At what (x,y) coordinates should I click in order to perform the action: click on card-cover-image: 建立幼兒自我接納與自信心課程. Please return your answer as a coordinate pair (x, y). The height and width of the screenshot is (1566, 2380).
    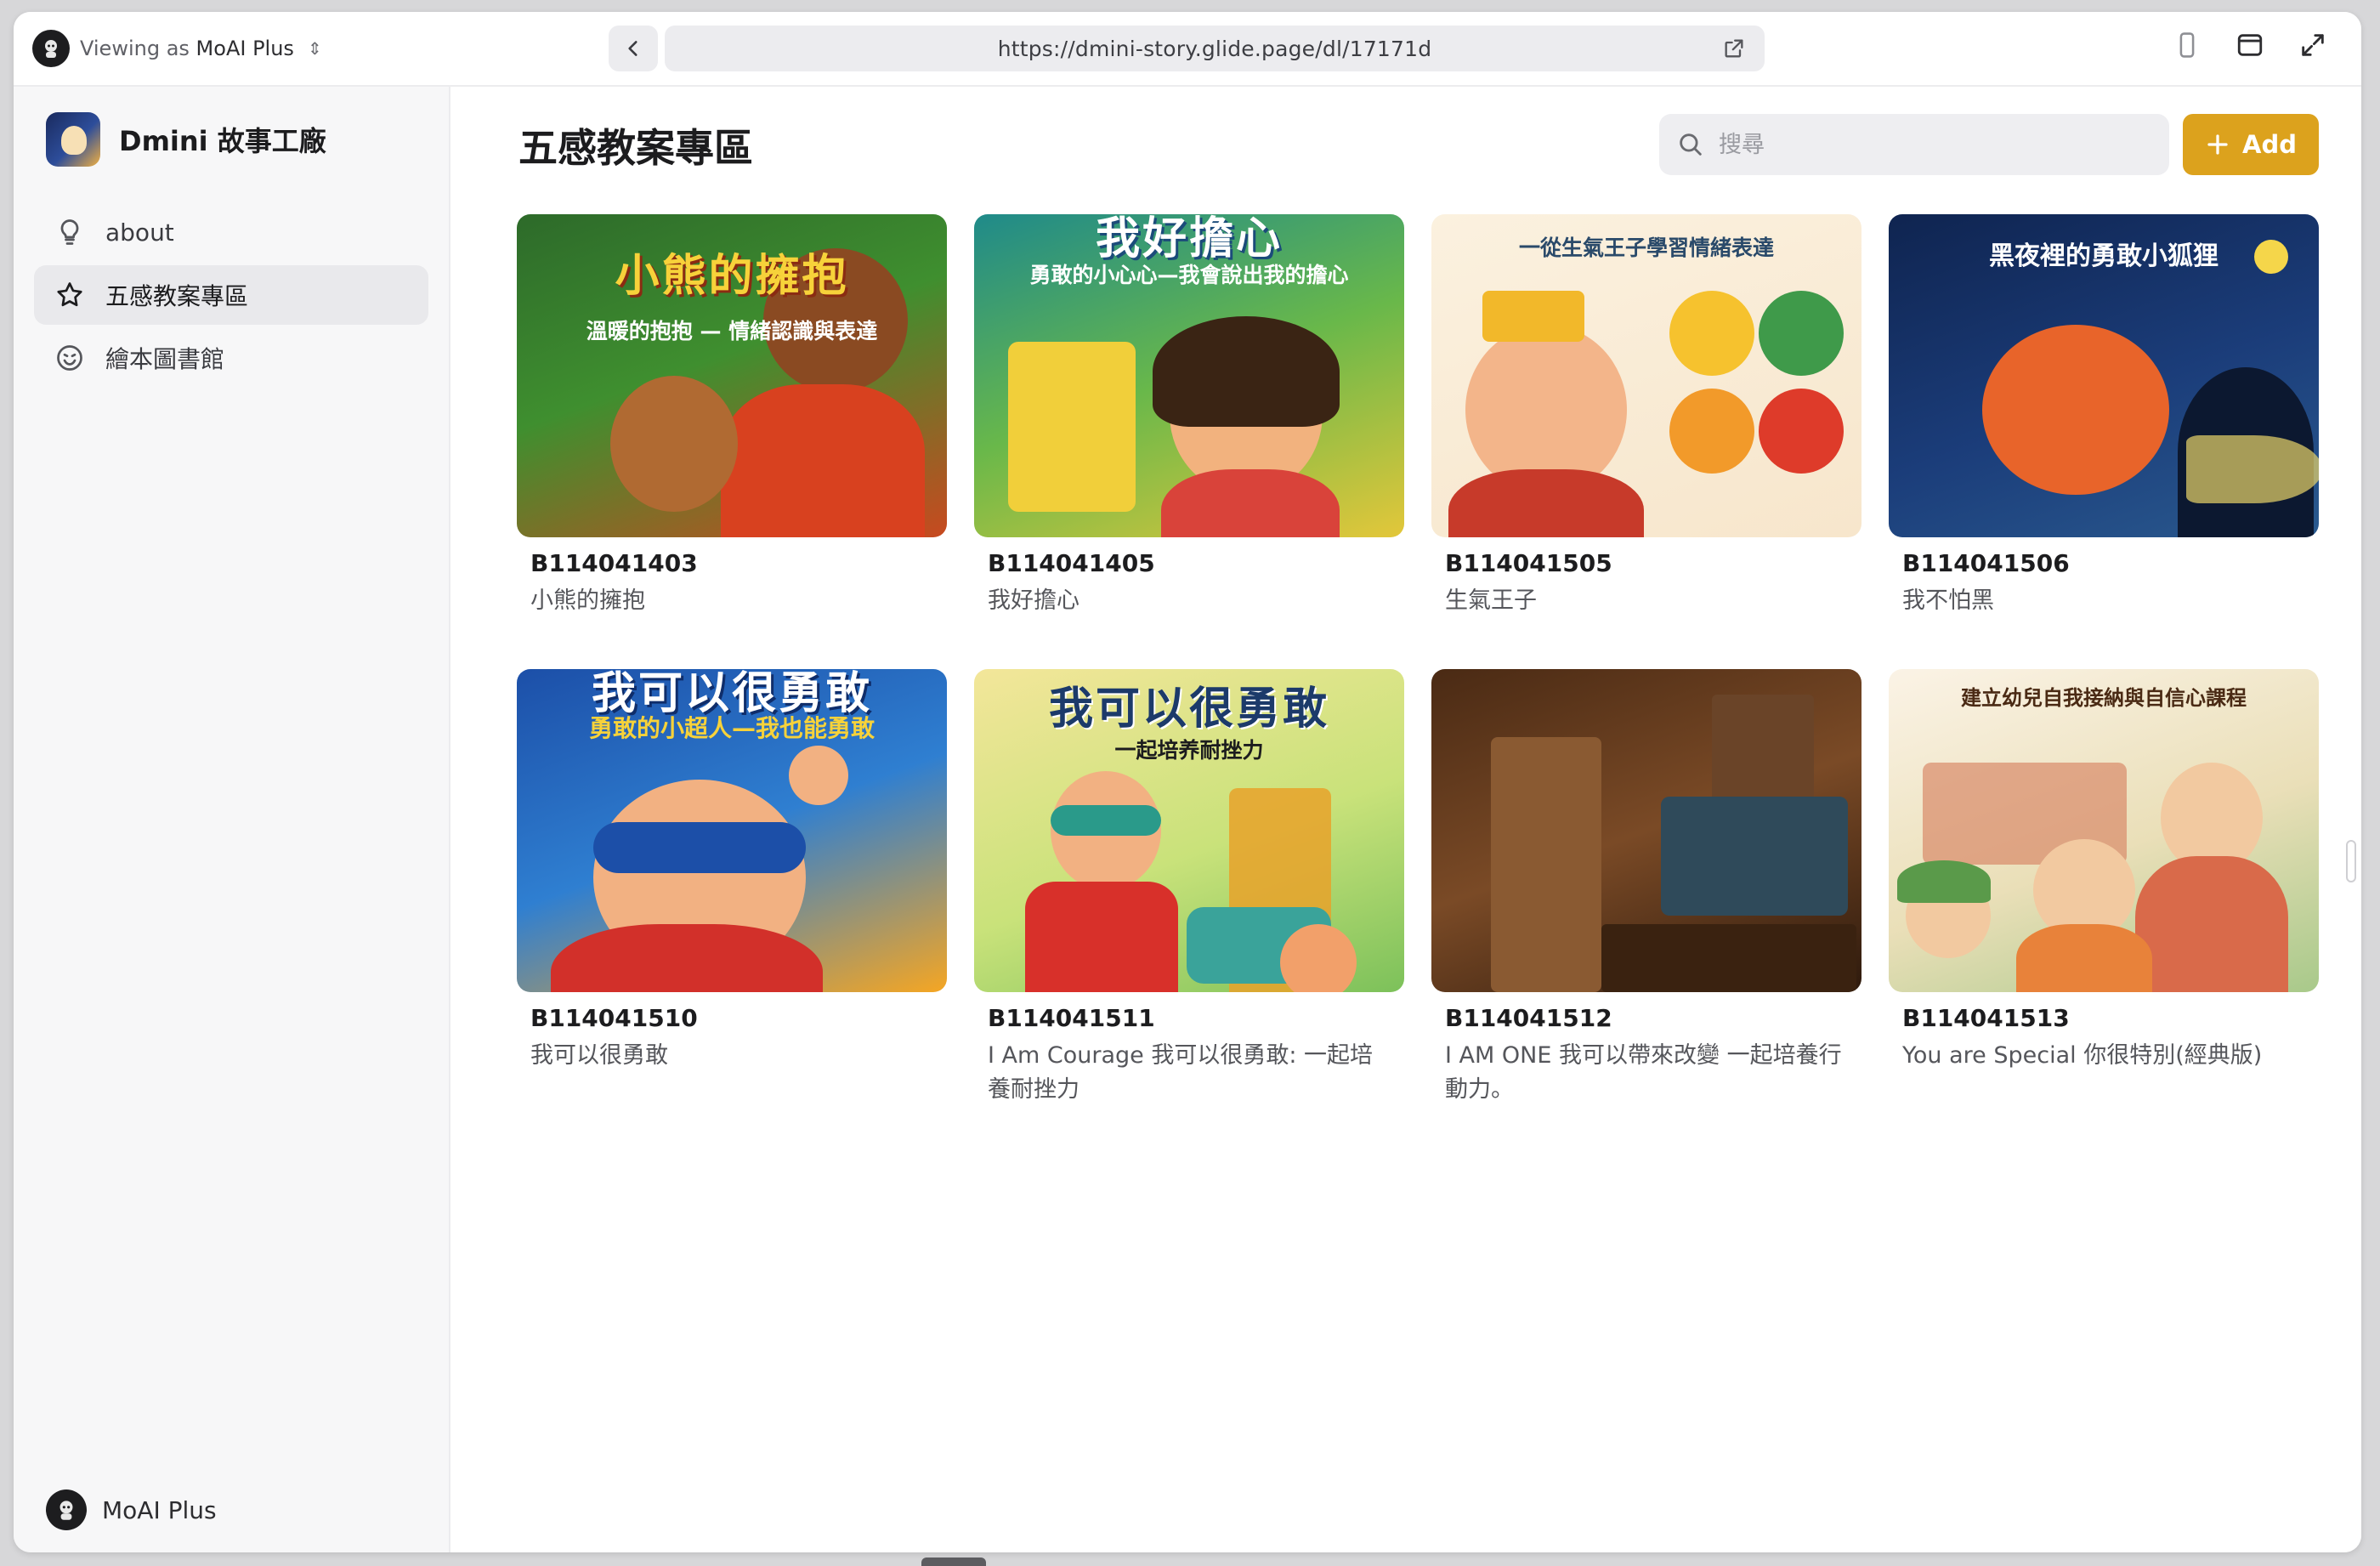
    Looking at the image, I should click on (2104, 830).